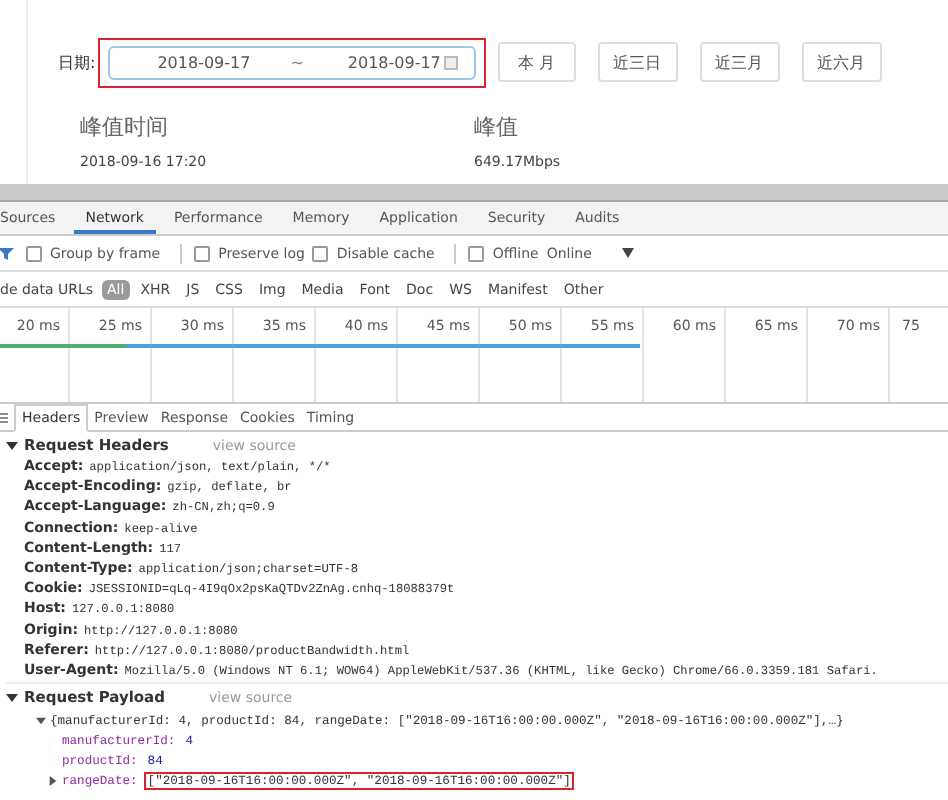 This screenshot has width=948, height=800. What do you see at coordinates (536, 62) in the screenshot?
I see `range-button: 本 月` at bounding box center [536, 62].